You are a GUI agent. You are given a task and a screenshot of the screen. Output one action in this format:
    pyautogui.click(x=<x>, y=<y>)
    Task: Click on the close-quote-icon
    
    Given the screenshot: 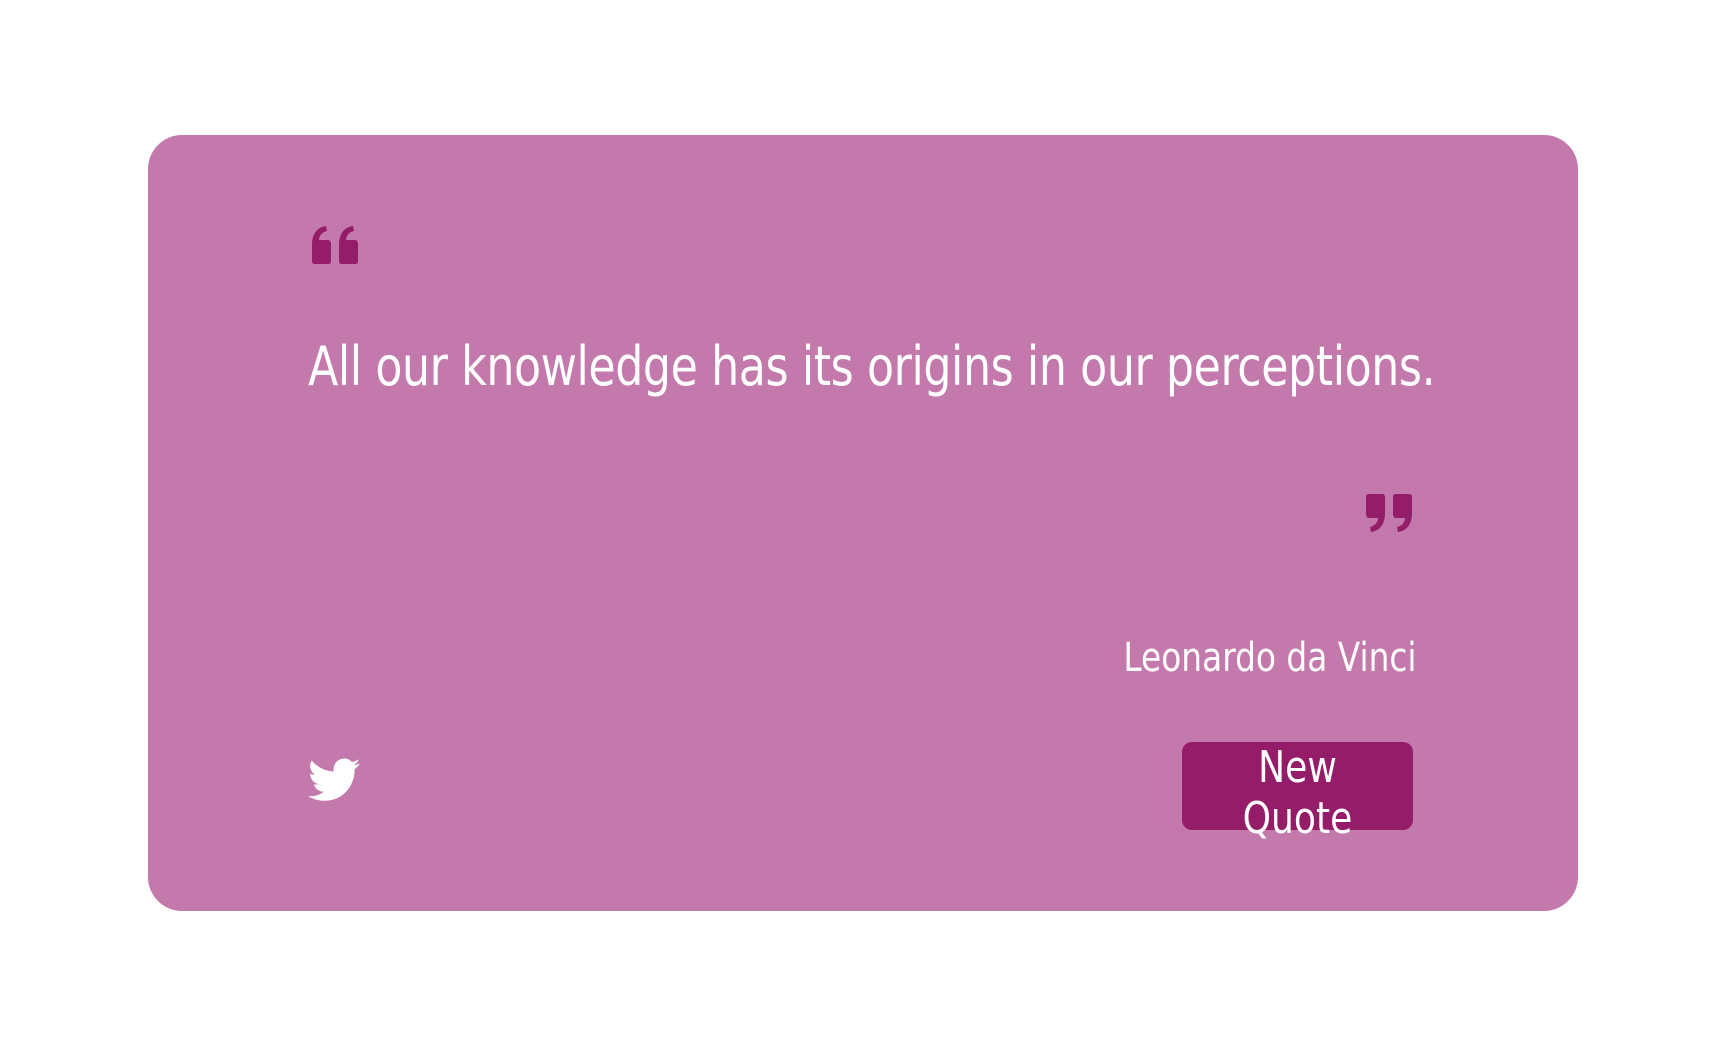 What is the action you would take?
    pyautogui.click(x=1389, y=513)
    